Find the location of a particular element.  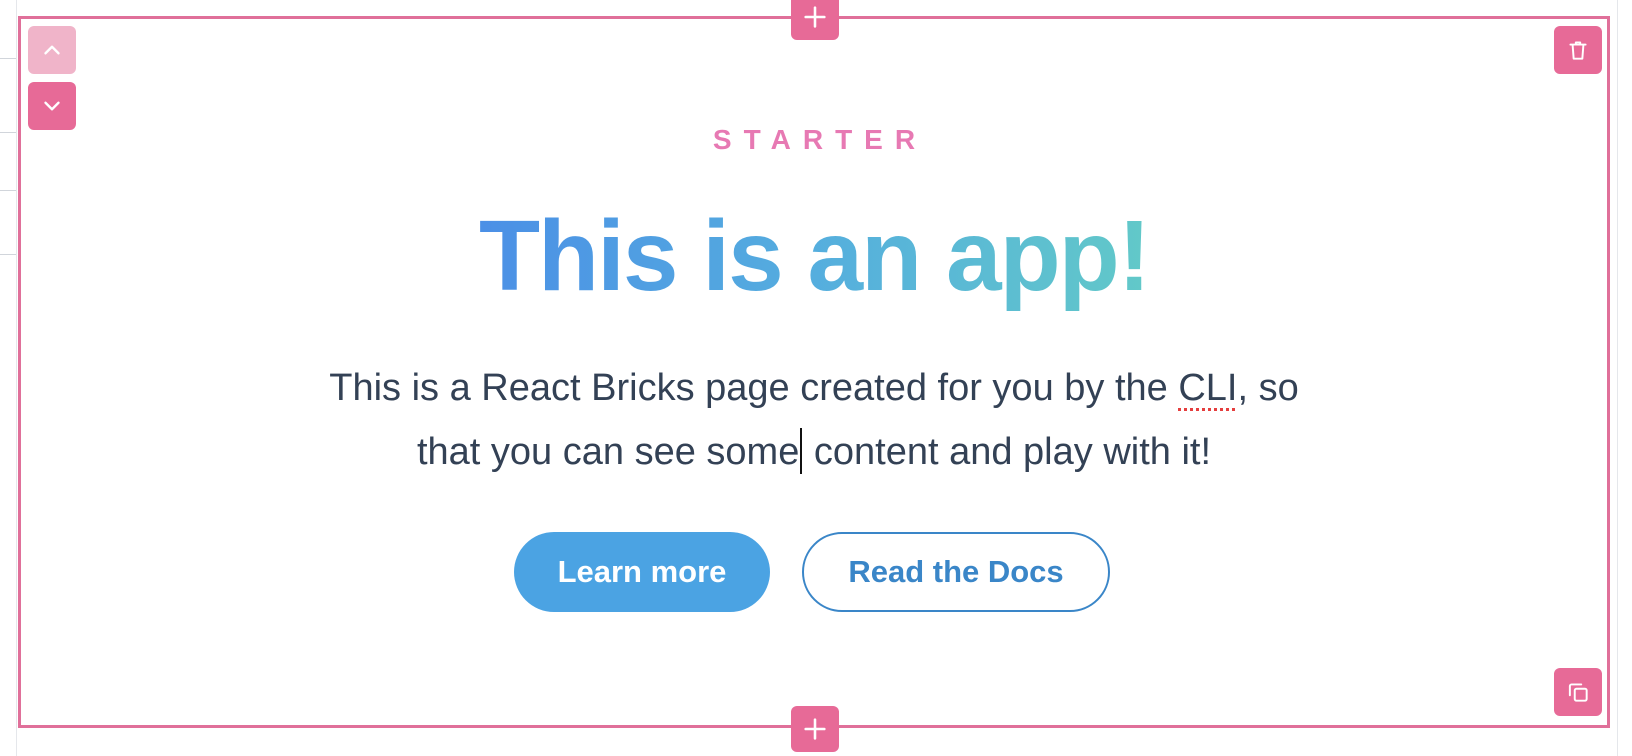

hero-buttons: Learn more Read the Docs is located at coordinates (814, 572).